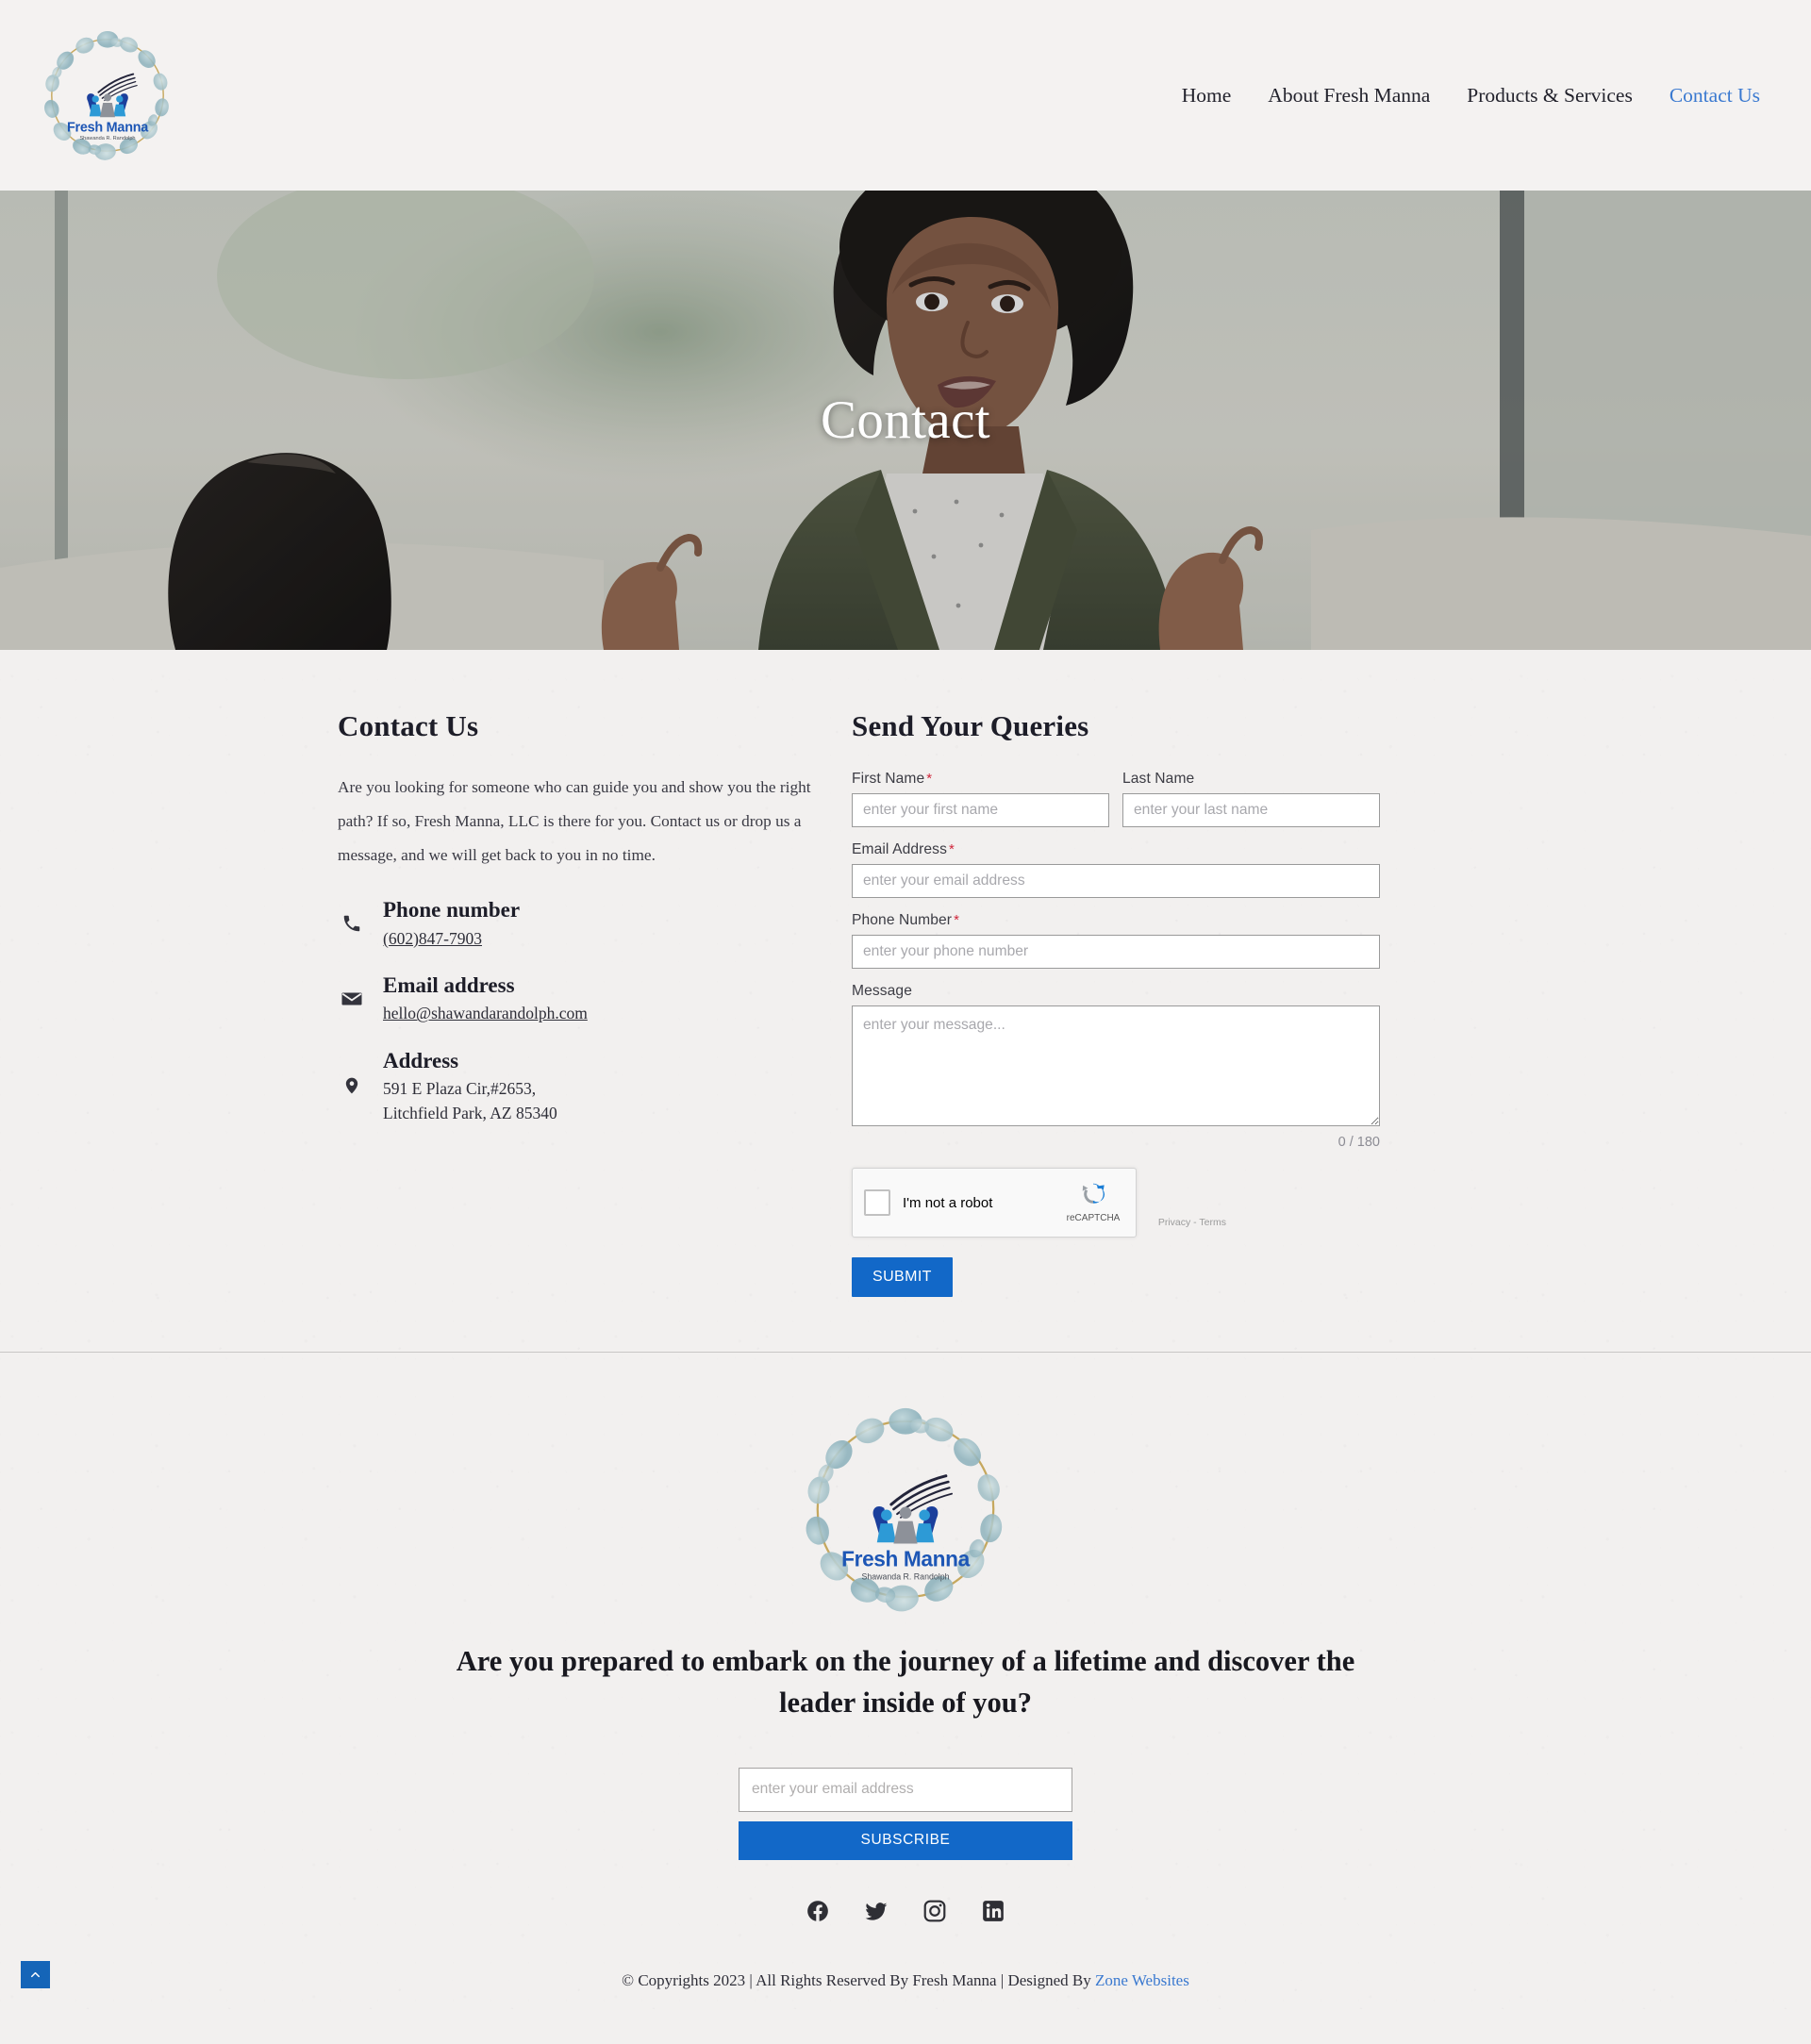  Describe the element at coordinates (460, 1089) in the screenshot. I see `address-line-1: 591 E Plaza Cir,#2653,` at that location.